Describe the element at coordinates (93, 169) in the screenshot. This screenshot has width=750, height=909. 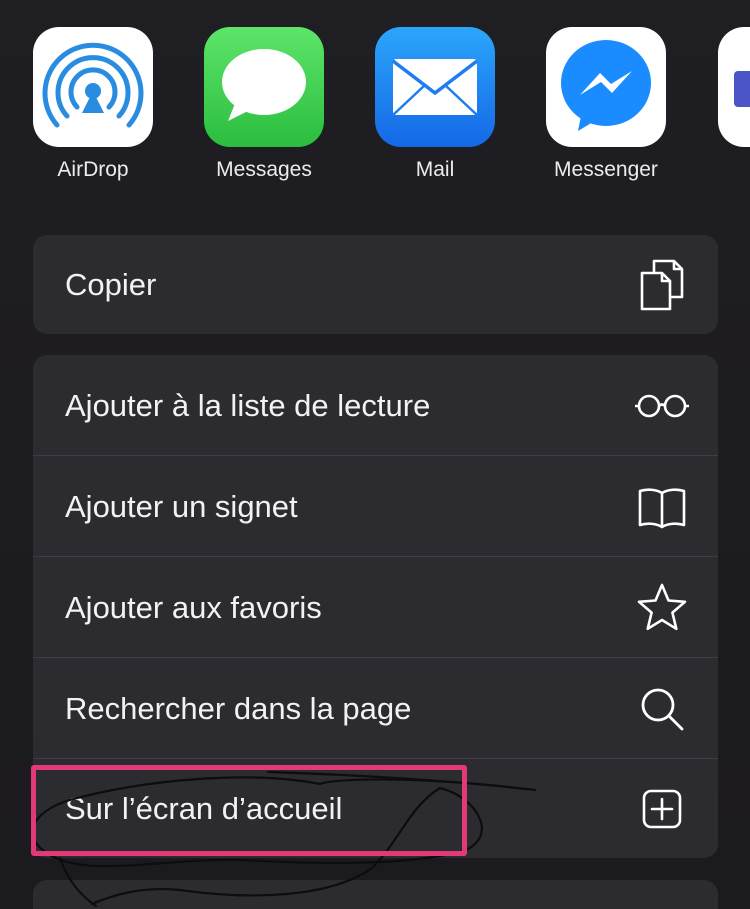
I see `share-app-label: AirDrop` at that location.